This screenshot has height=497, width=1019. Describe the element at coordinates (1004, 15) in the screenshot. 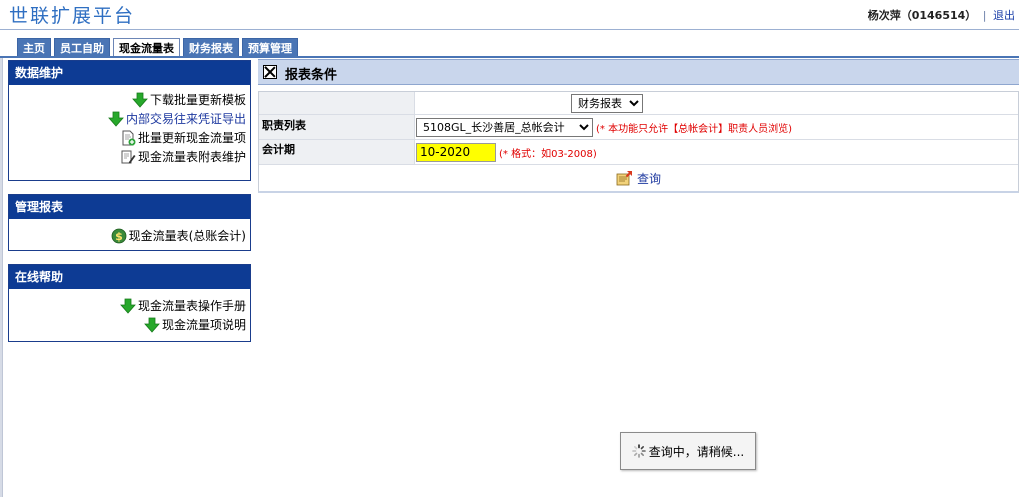

I see `logout-link: 退出` at that location.